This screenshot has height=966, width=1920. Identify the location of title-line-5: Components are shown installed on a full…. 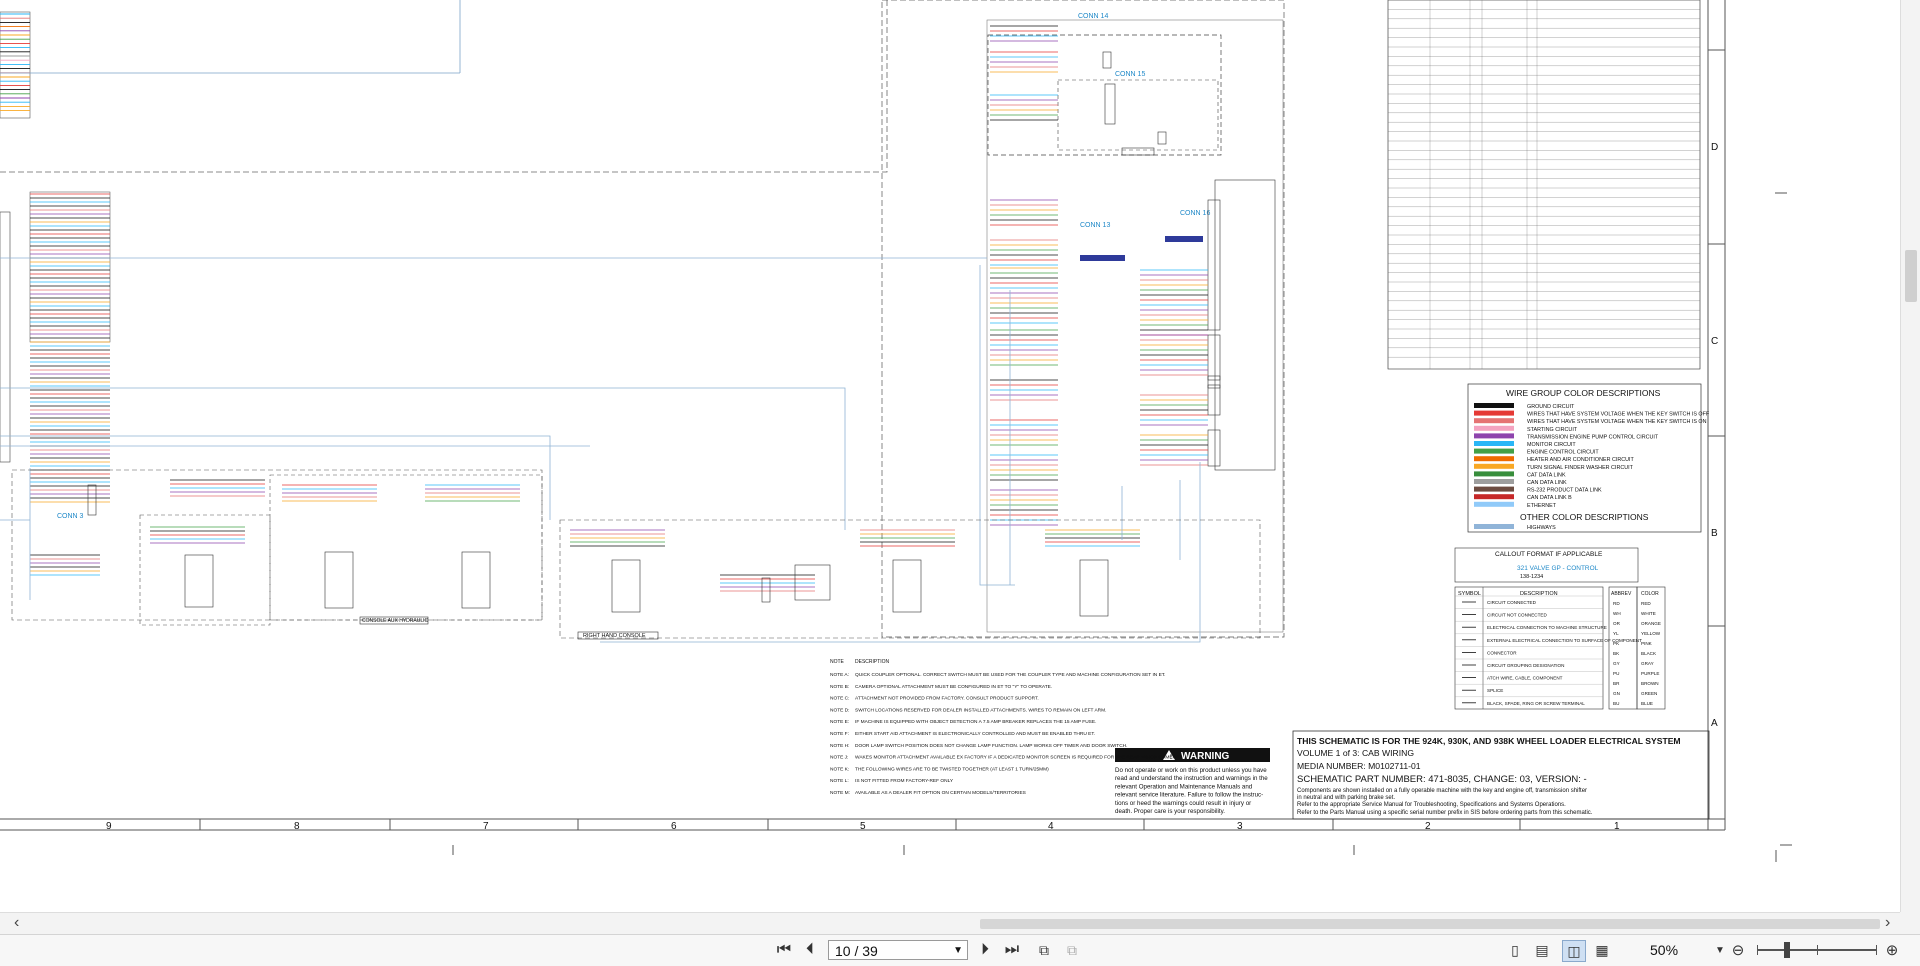
(1442, 791).